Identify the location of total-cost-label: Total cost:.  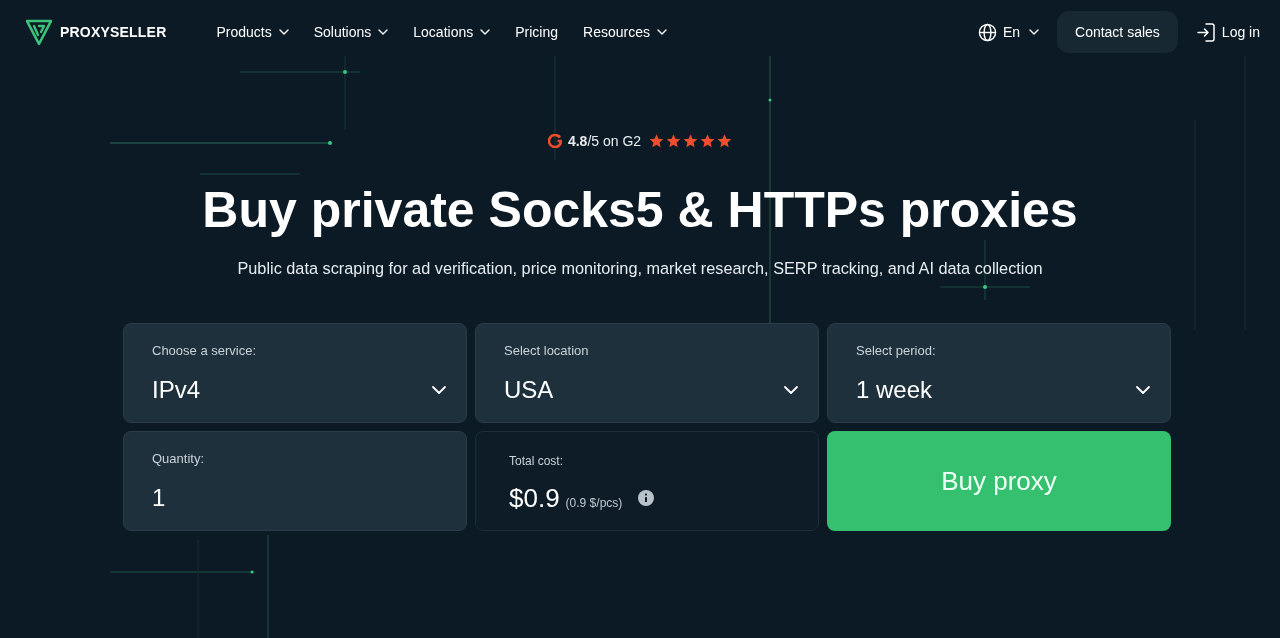
(537, 461).